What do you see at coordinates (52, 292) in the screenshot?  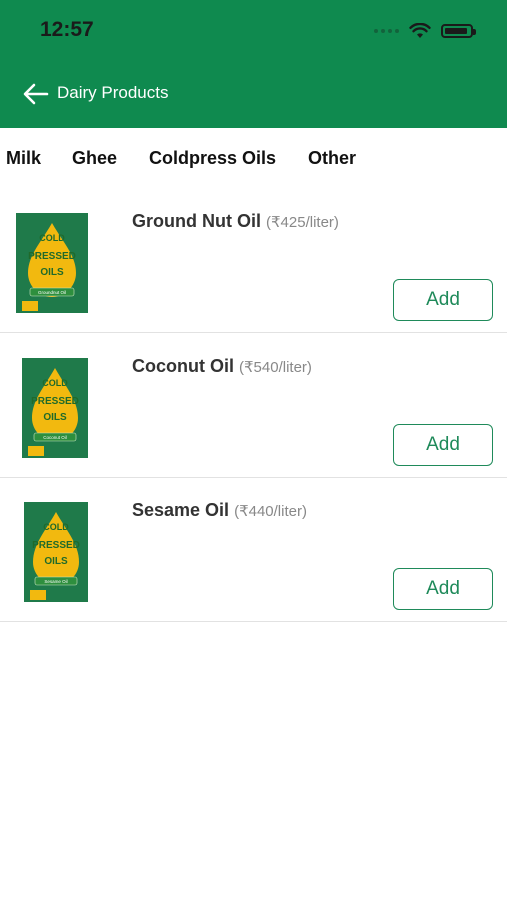 I see `image-label: Groundnut Oil` at bounding box center [52, 292].